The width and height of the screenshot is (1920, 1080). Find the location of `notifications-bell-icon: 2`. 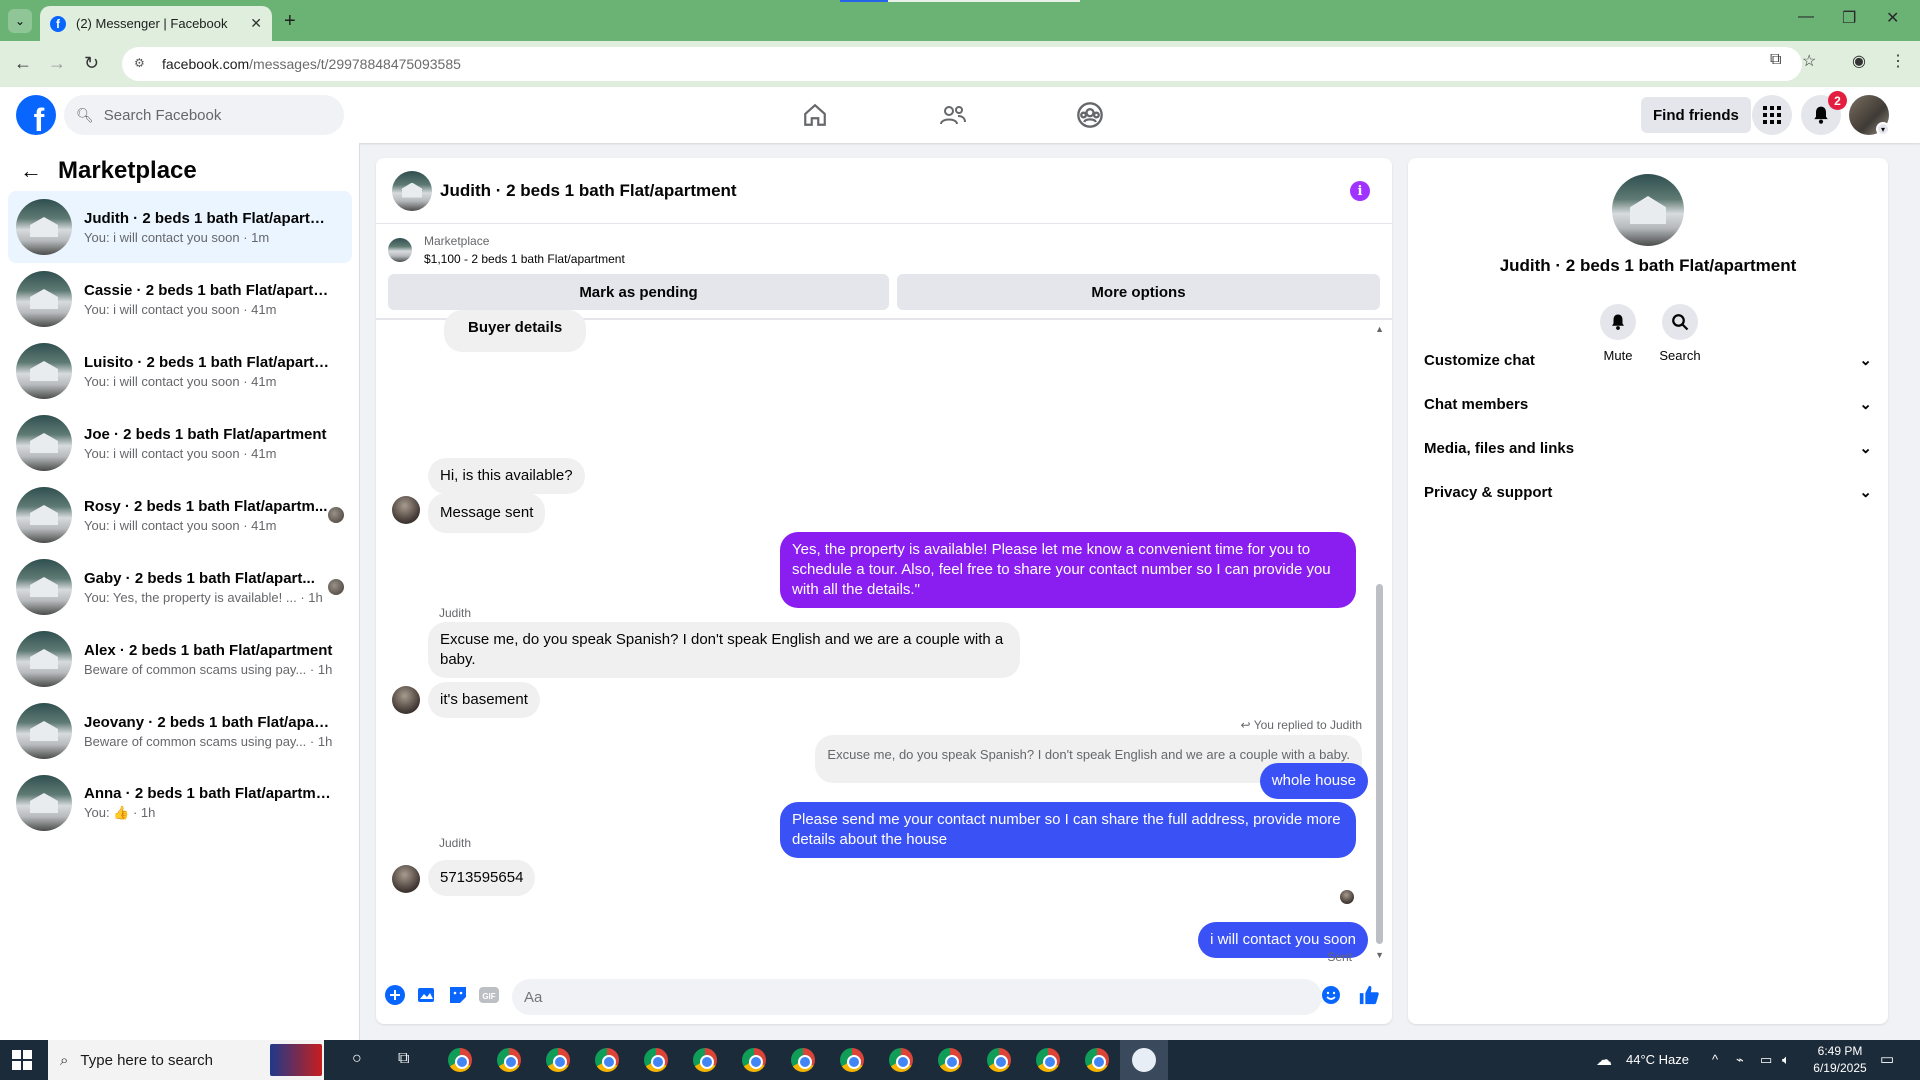

notifications-bell-icon: 2 is located at coordinates (1824, 113).